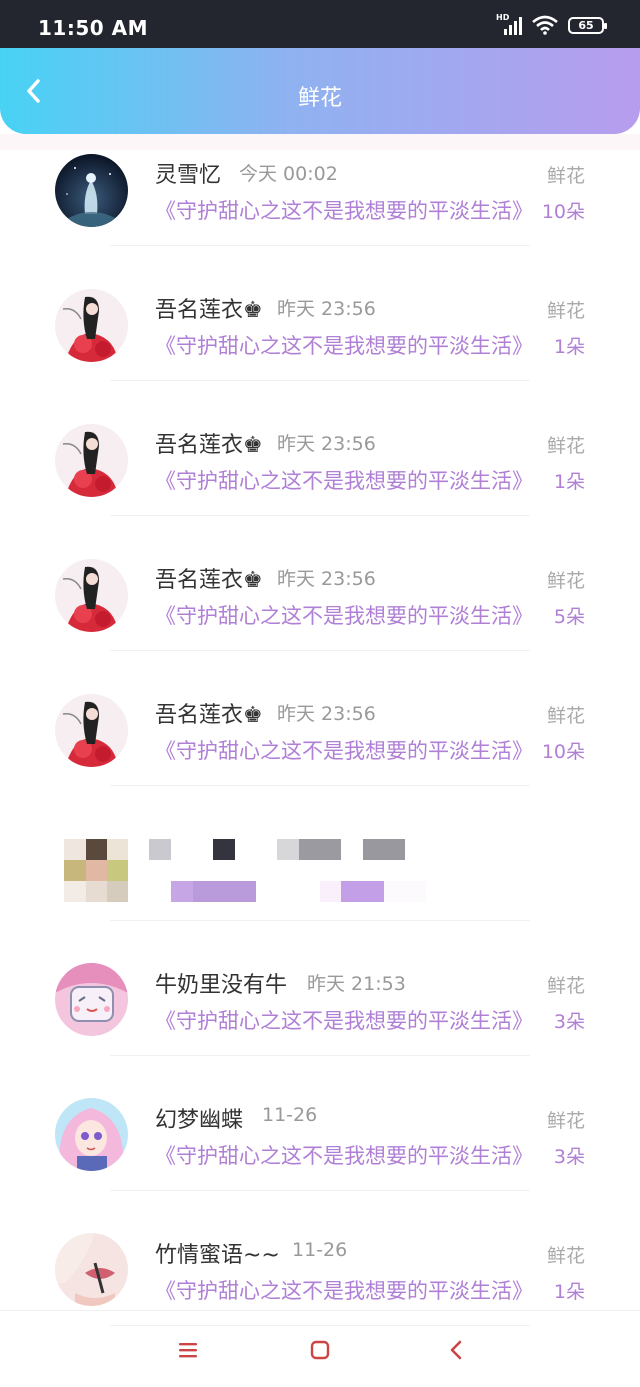  Describe the element at coordinates (217, 1255) in the screenshot. I see `sender-name: 竹情蜜语~~` at that location.